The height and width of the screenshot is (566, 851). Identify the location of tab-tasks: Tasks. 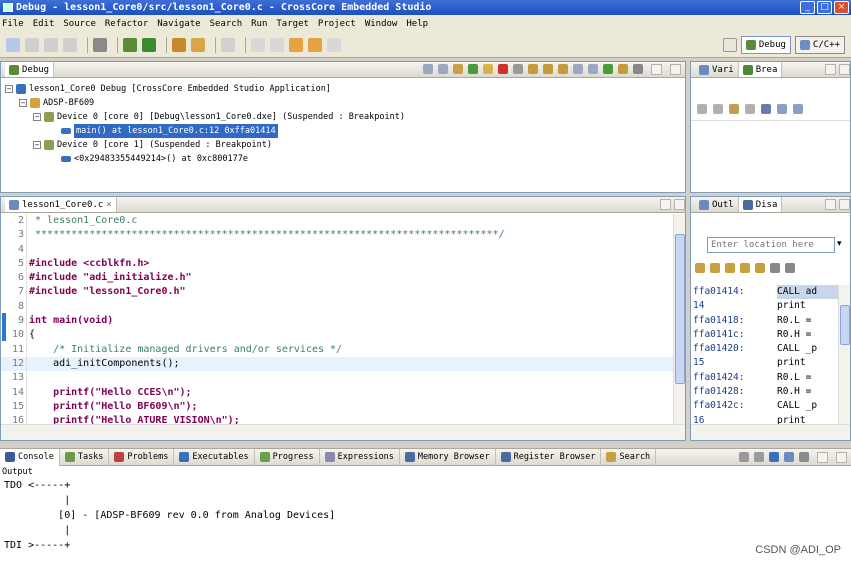
(85, 457).